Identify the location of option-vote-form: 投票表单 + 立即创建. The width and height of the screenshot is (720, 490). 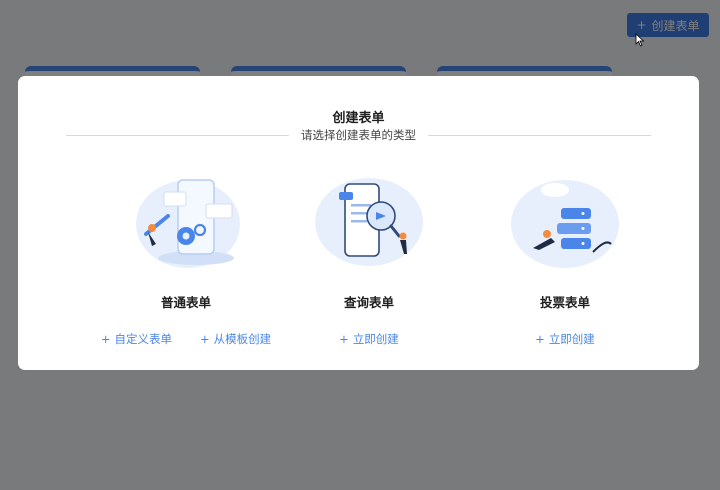
(565, 259).